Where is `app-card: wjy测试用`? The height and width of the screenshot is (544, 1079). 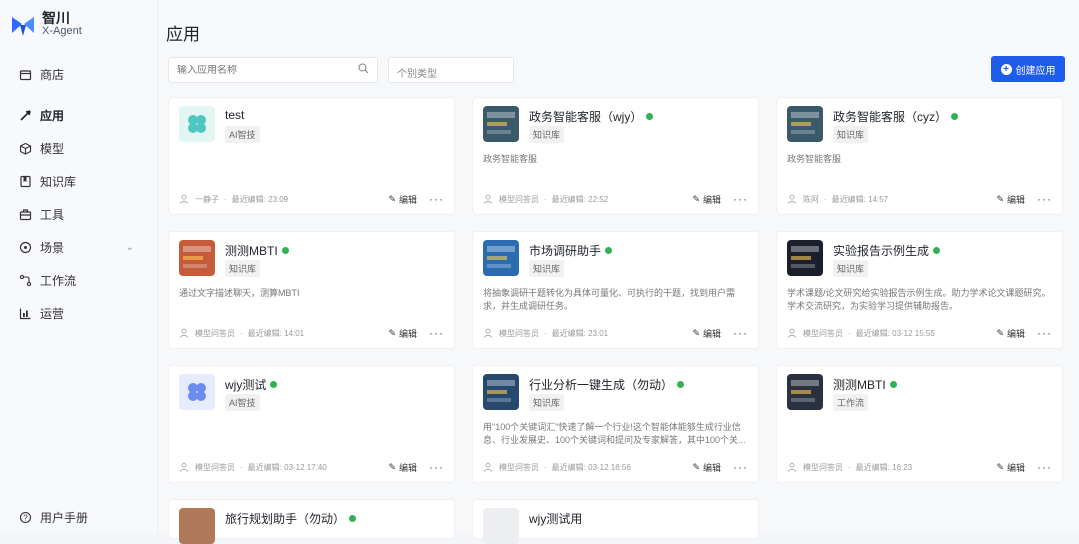
app-card: wjy测试用 is located at coordinates (615, 521).